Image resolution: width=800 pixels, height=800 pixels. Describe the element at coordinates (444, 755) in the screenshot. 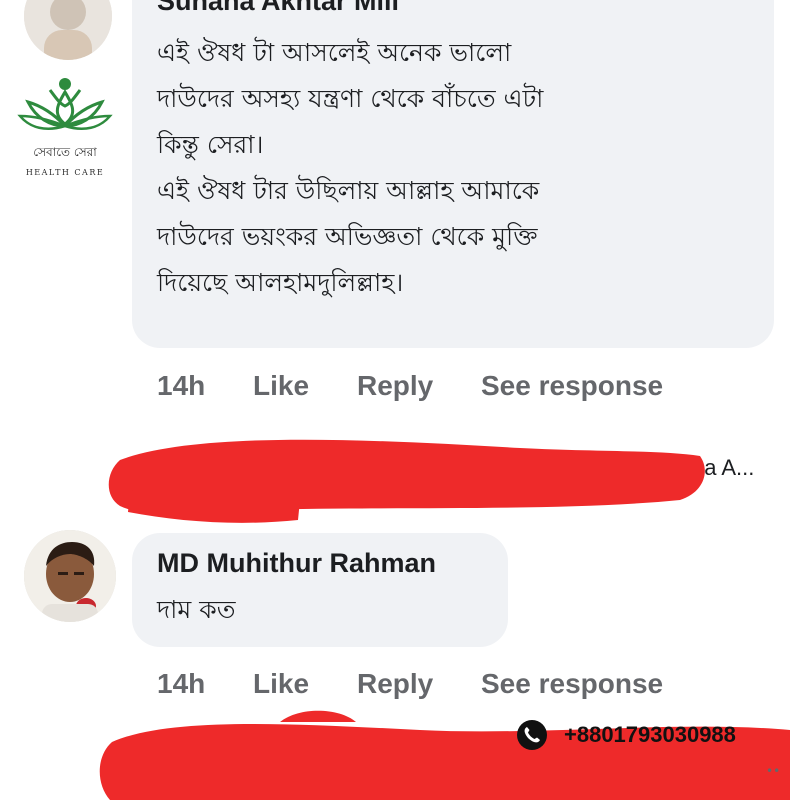

I see `redaction-scribble` at that location.